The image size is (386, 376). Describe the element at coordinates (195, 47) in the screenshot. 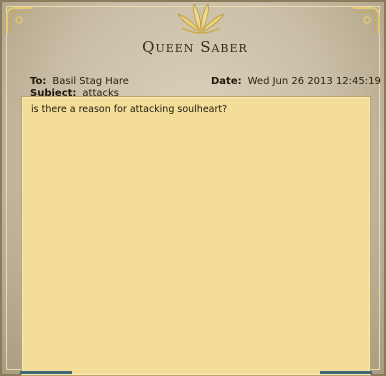

I see `sender-title: Queen Saber` at that location.